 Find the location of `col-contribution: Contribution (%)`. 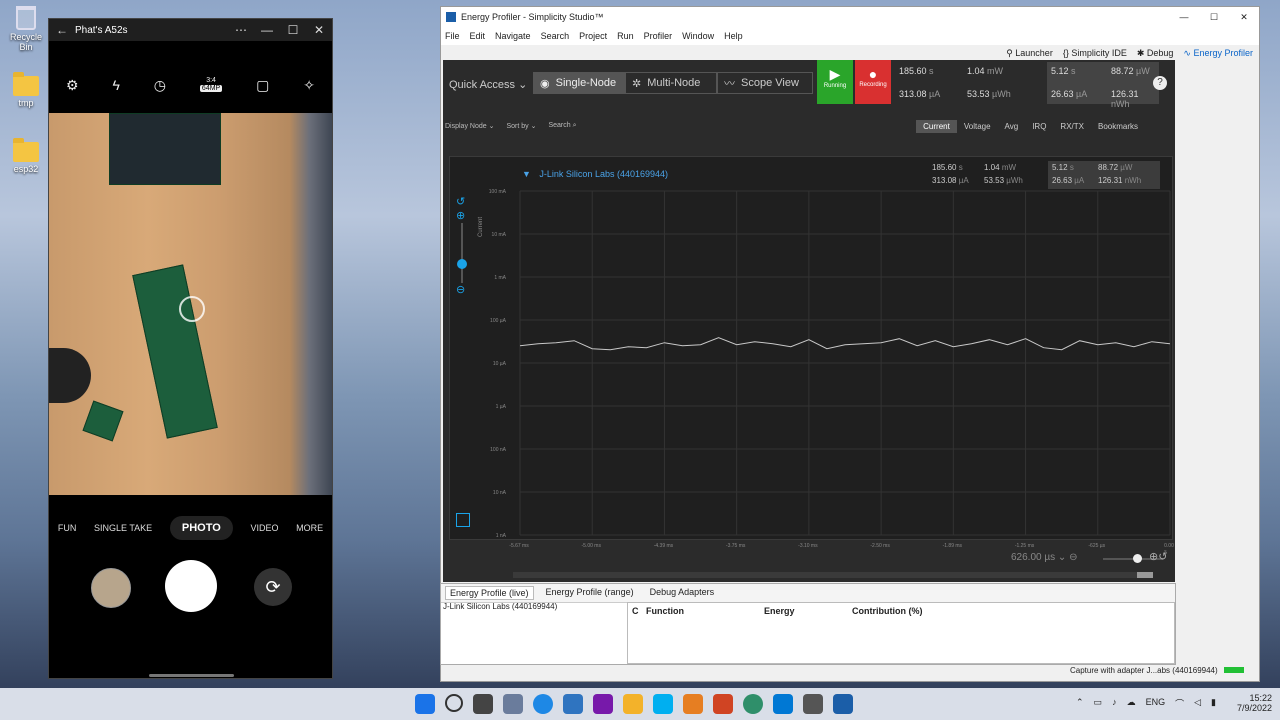

col-contribution: Contribution (%) is located at coordinates (887, 611).